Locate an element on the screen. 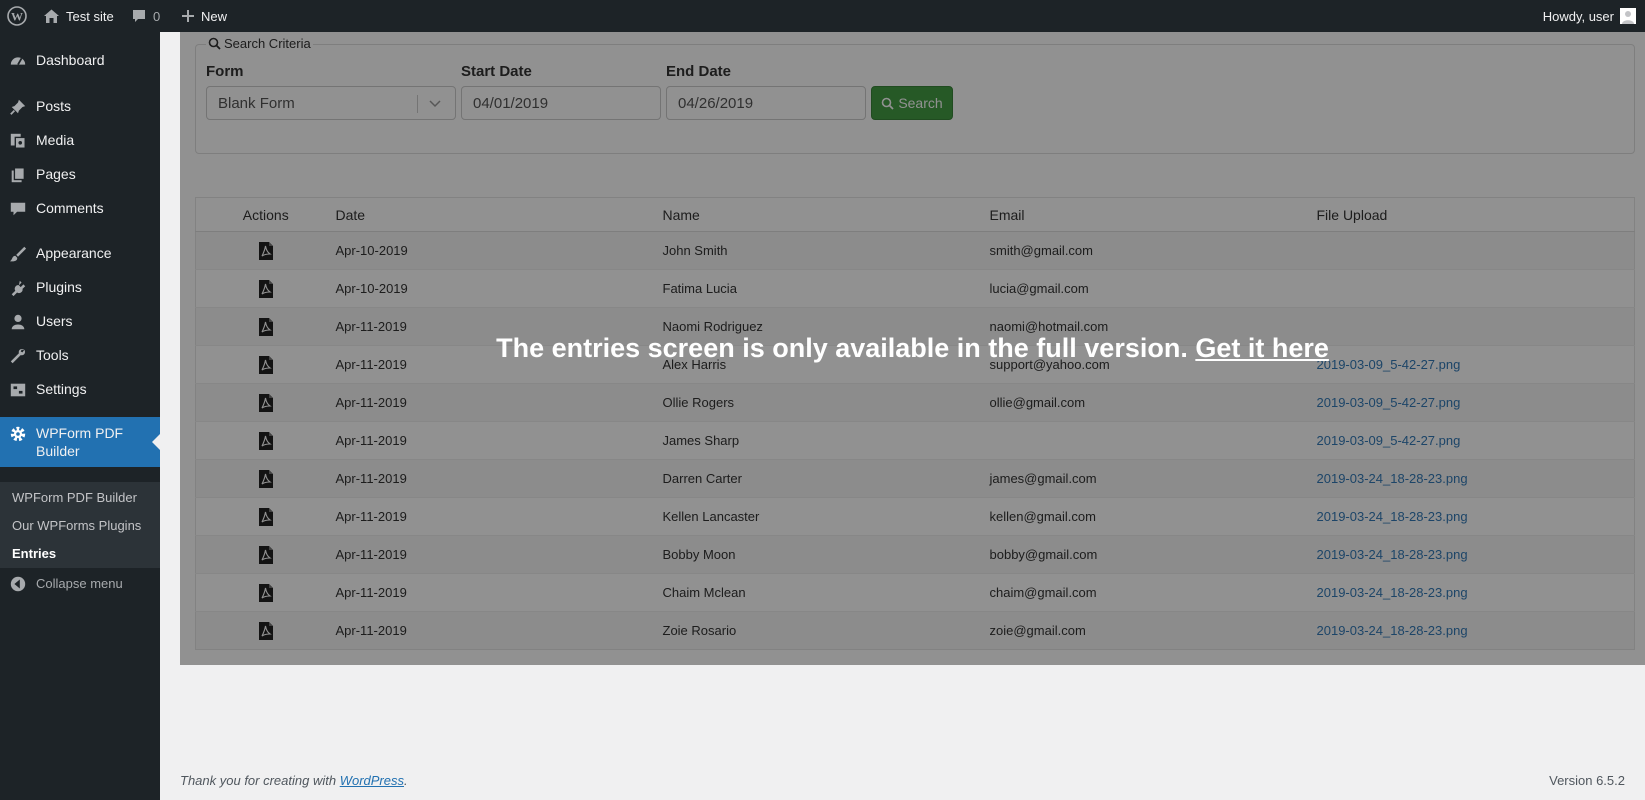 This screenshot has width=1645, height=800. sidebar-item-pages: Pages is located at coordinates (80, 174).